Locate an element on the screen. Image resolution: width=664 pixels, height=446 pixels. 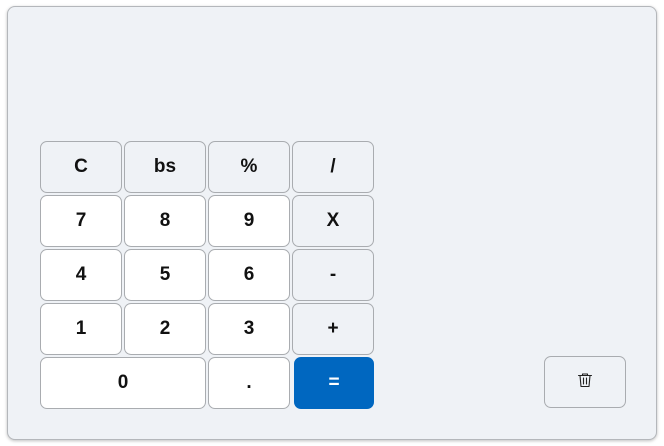
digit-6-button: 6 is located at coordinates (249, 275).